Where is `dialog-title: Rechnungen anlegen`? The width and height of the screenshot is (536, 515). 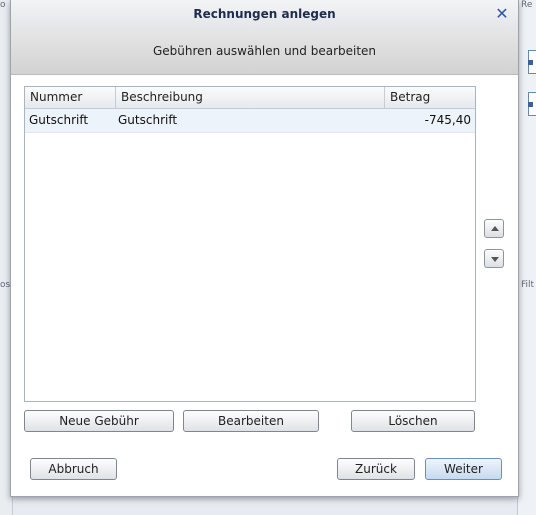
dialog-title: Rechnungen anlegen is located at coordinates (264, 14).